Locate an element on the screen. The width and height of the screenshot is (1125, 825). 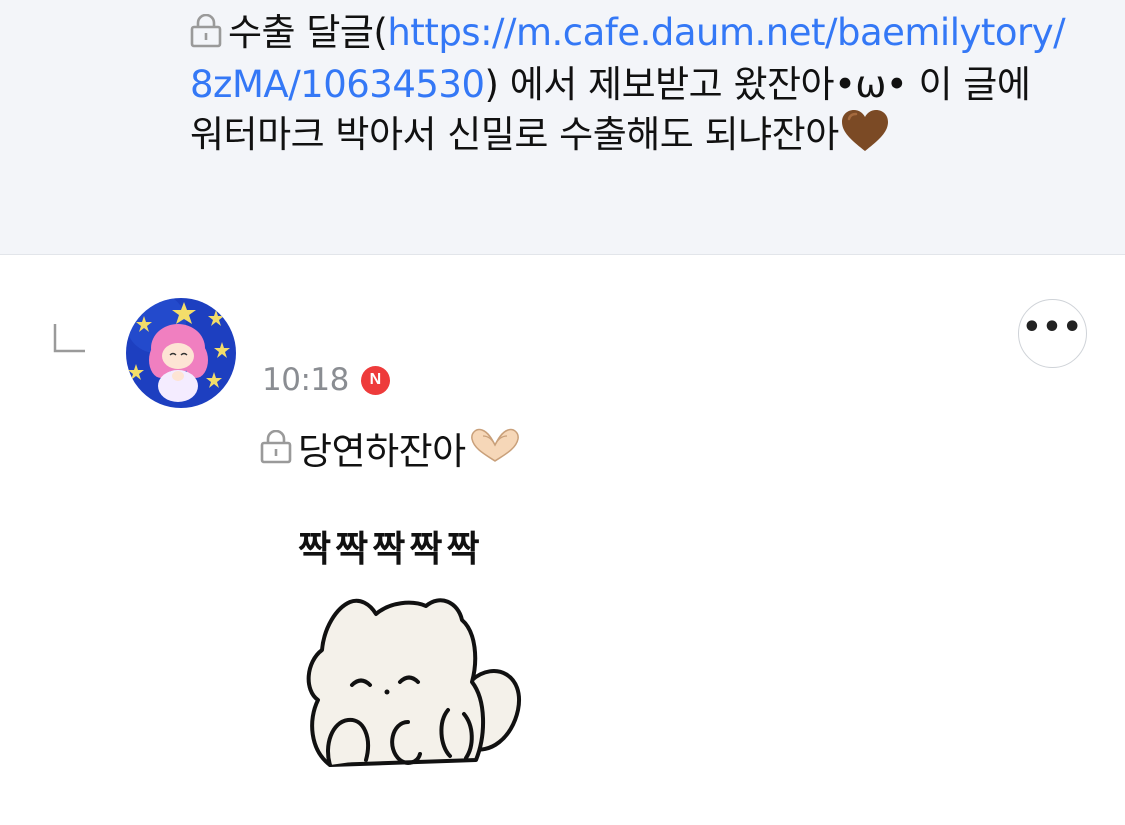
parent-text-before-link: 수출 달글( is located at coordinates (308, 32).